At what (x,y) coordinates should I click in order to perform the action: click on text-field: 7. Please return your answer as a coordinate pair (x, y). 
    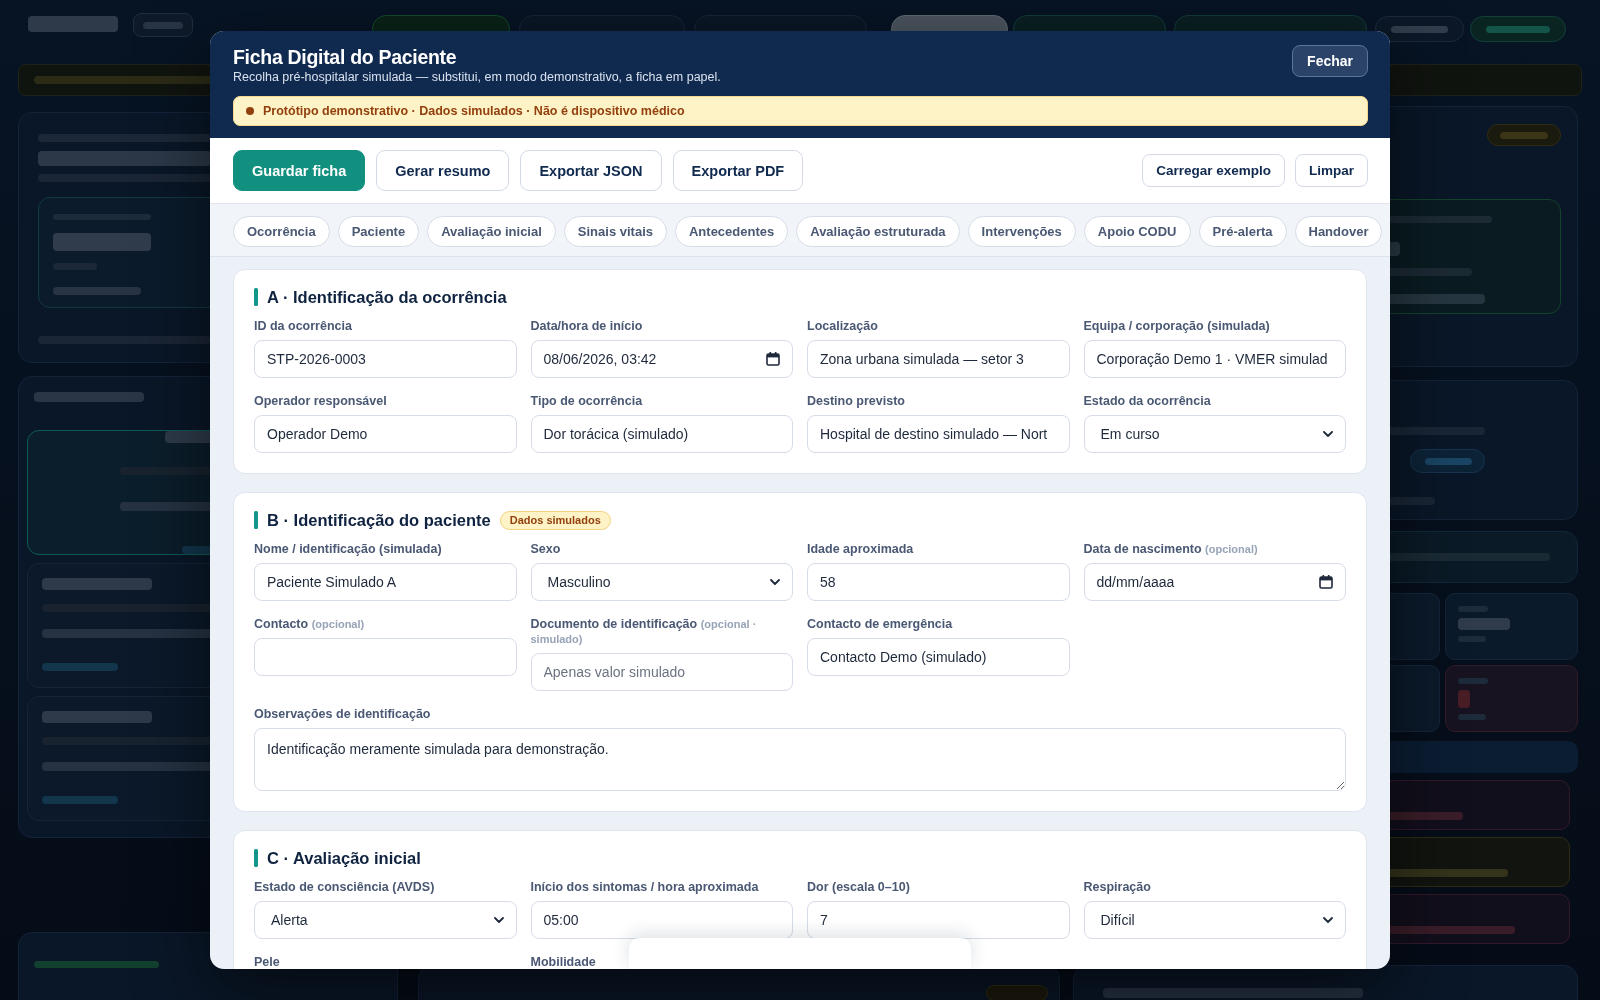
    Looking at the image, I should click on (938, 920).